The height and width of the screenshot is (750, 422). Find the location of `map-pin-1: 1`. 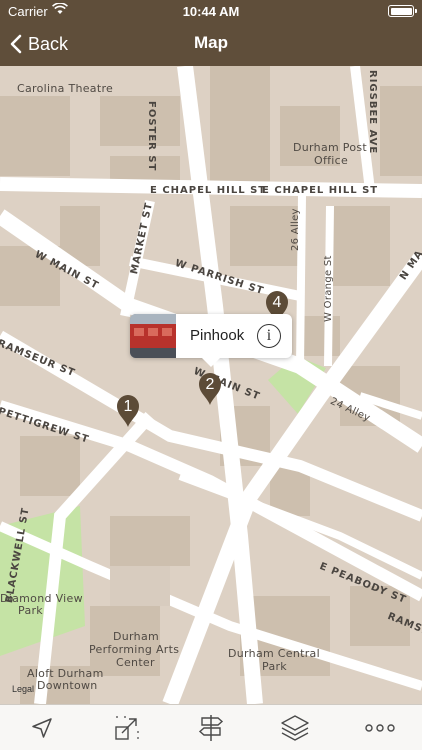

map-pin-1: 1 is located at coordinates (128, 411).